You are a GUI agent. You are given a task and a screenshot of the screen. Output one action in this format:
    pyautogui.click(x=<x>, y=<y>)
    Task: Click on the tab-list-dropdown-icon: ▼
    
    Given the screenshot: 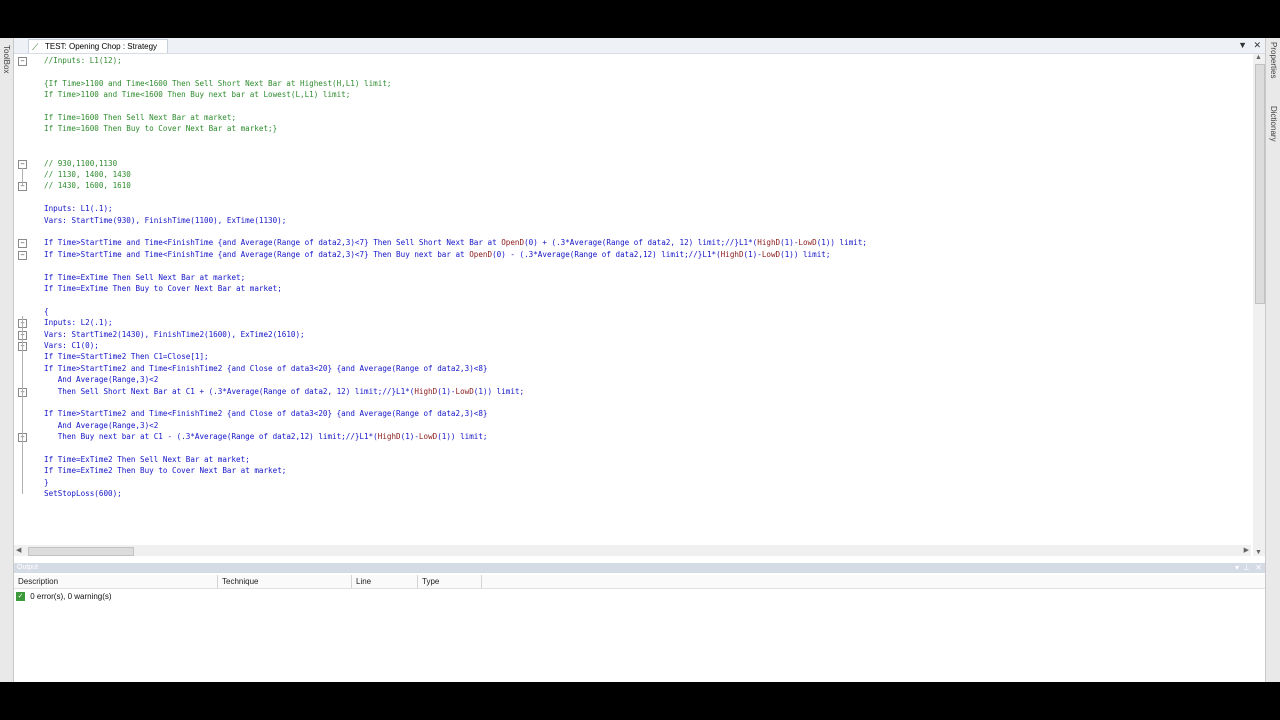 What is the action you would take?
    pyautogui.click(x=1242, y=45)
    